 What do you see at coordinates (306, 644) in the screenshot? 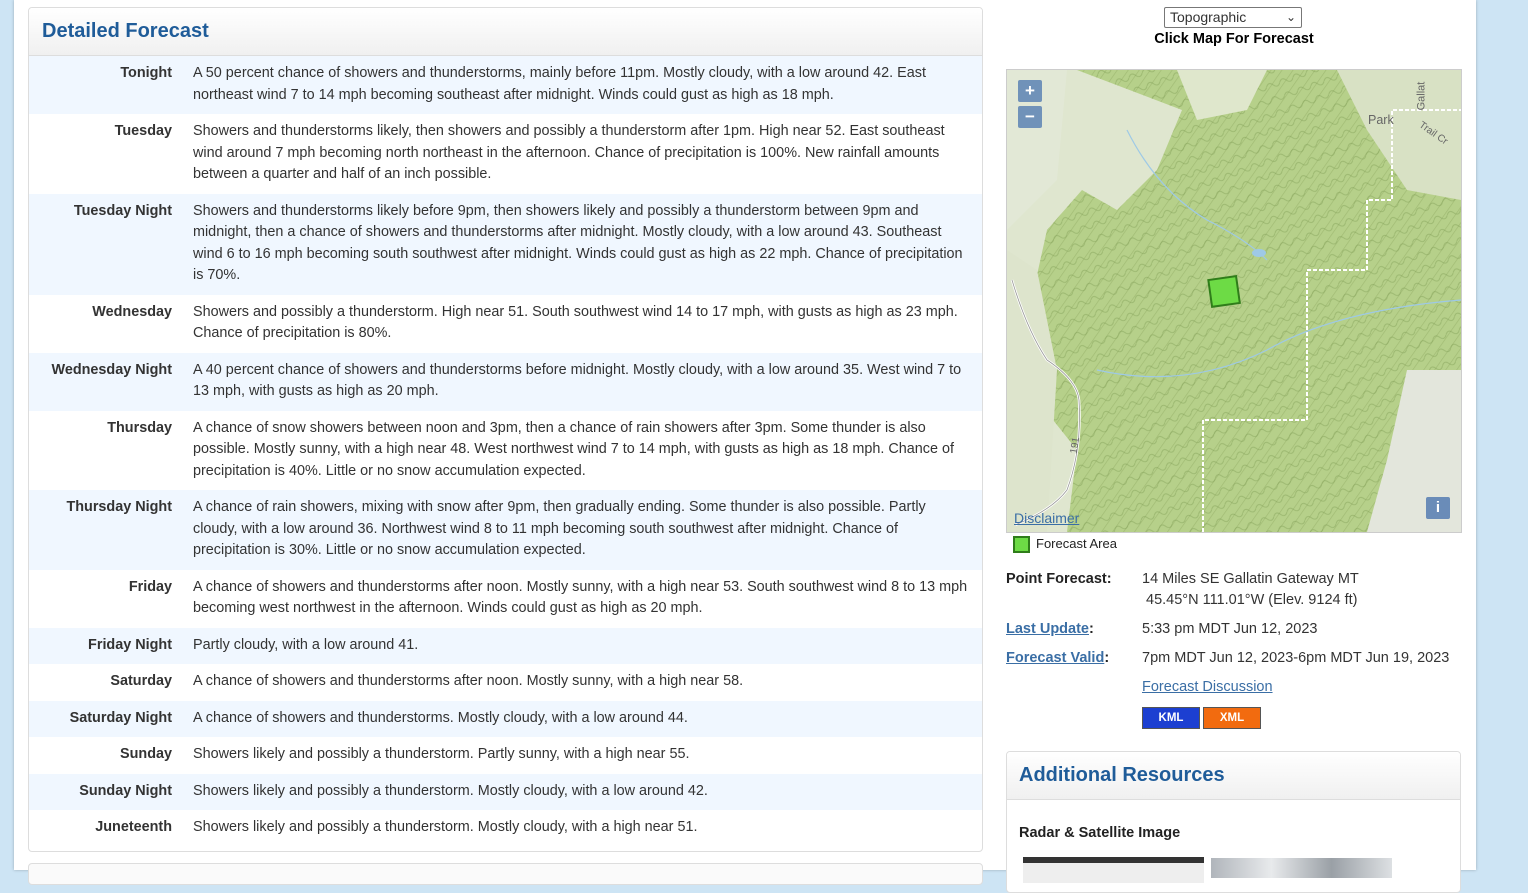
I see `forecast-period-text: Partly cloudy, with a low around 41.` at bounding box center [306, 644].